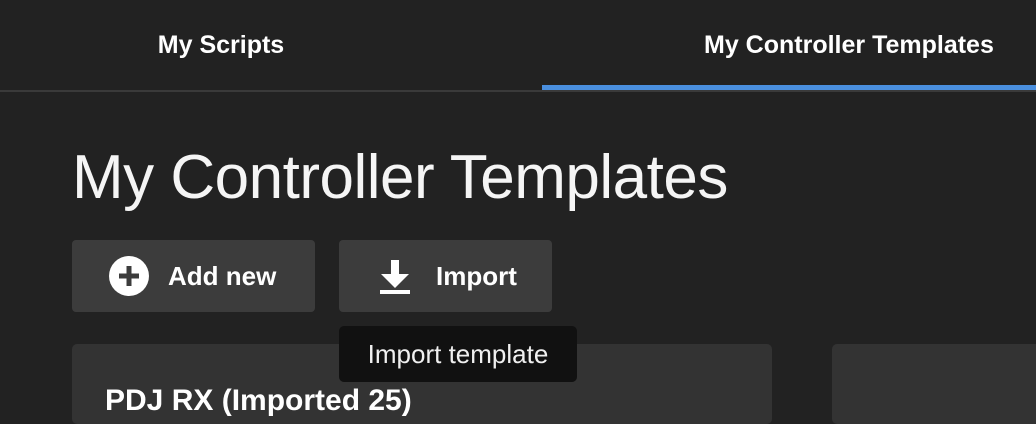  I want to click on import-label: Import, so click(476, 275).